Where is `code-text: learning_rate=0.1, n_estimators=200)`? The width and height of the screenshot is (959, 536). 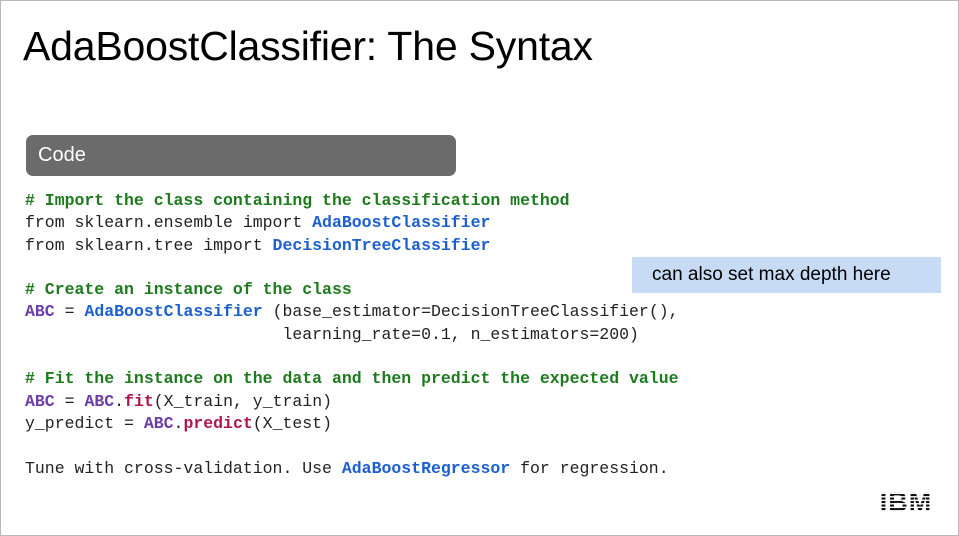
code-text: learning_rate=0.1, n_estimators=200) is located at coordinates (332, 334).